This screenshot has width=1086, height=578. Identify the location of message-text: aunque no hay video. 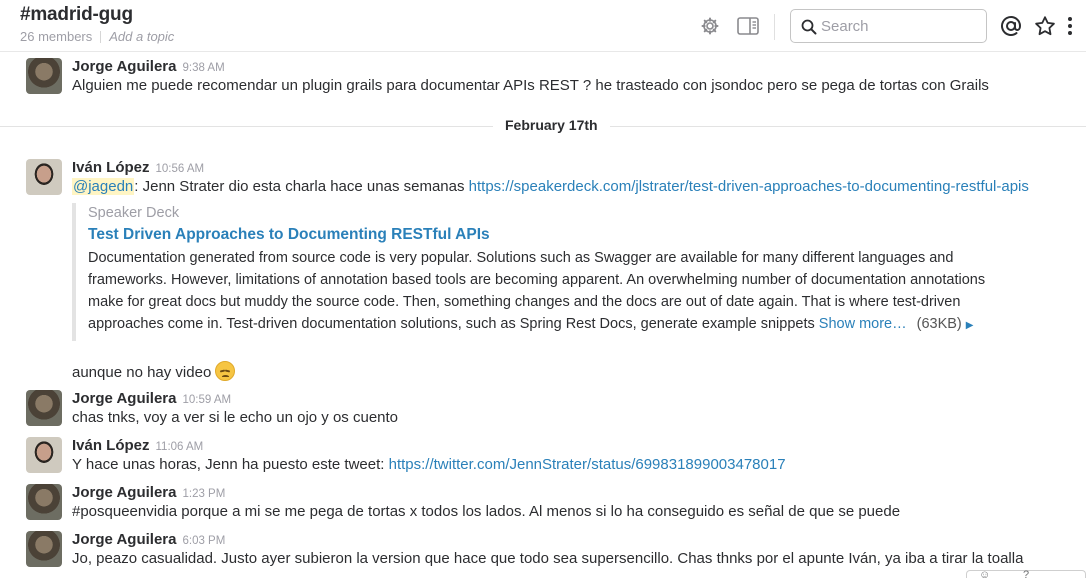
(154, 371).